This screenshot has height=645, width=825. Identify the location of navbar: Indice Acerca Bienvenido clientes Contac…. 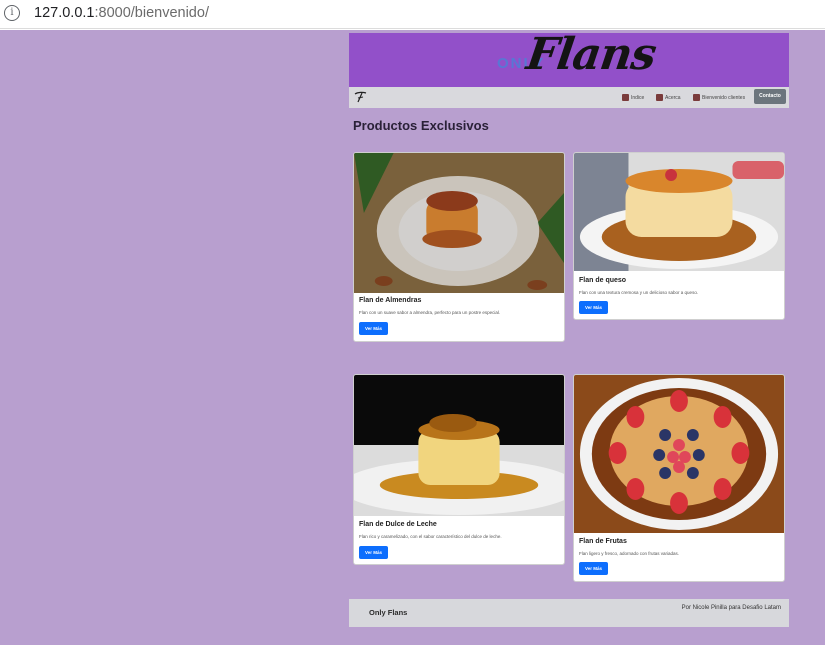
(569, 97).